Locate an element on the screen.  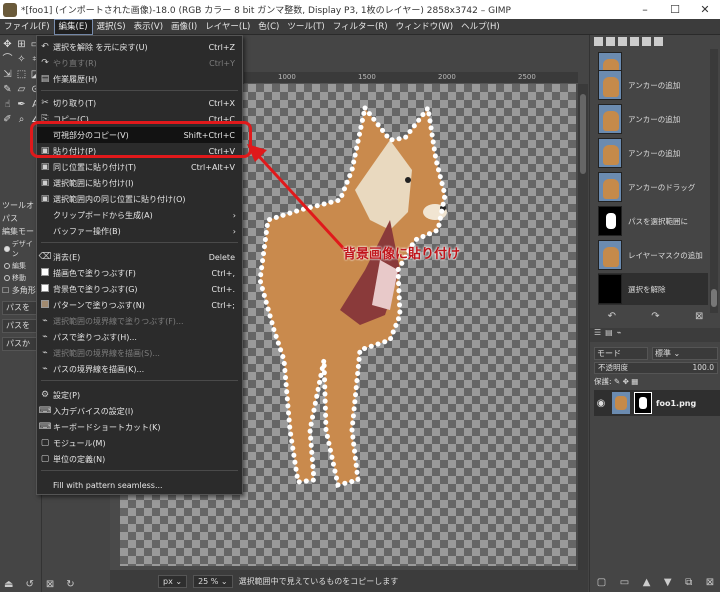
layer-row: ◉ foo1.png is located at coordinates (657, 403).